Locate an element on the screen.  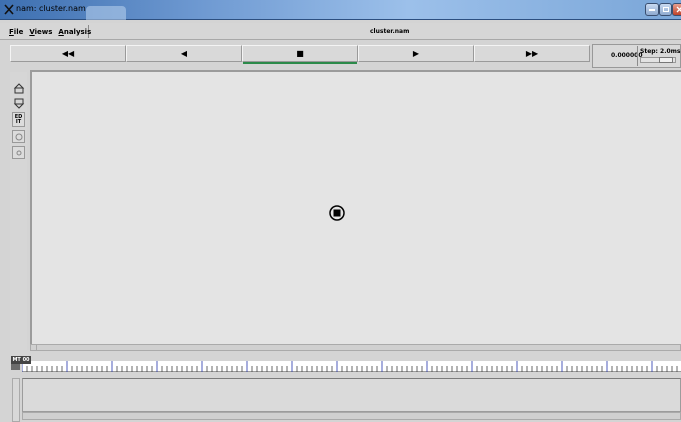
fast-forward-button: ▶▶ is located at coordinates (532, 53).